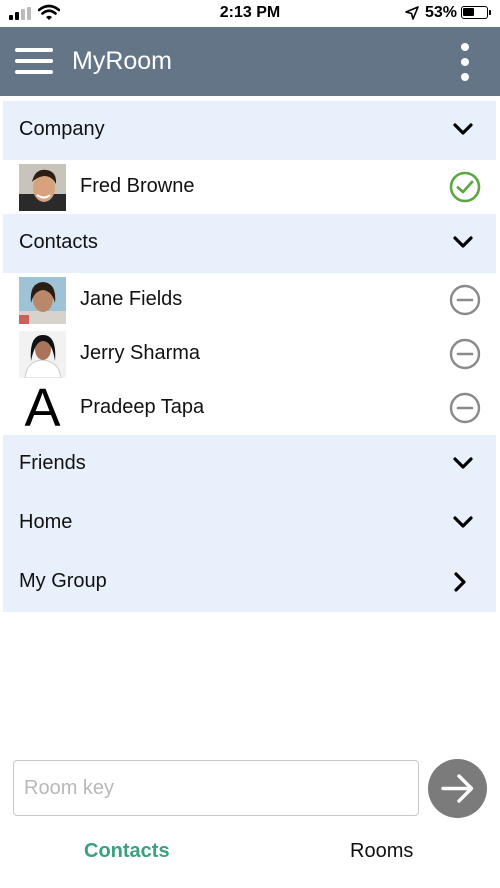 This screenshot has width=500, height=888. Describe the element at coordinates (465, 187) in the screenshot. I see `online-check-icon` at that location.